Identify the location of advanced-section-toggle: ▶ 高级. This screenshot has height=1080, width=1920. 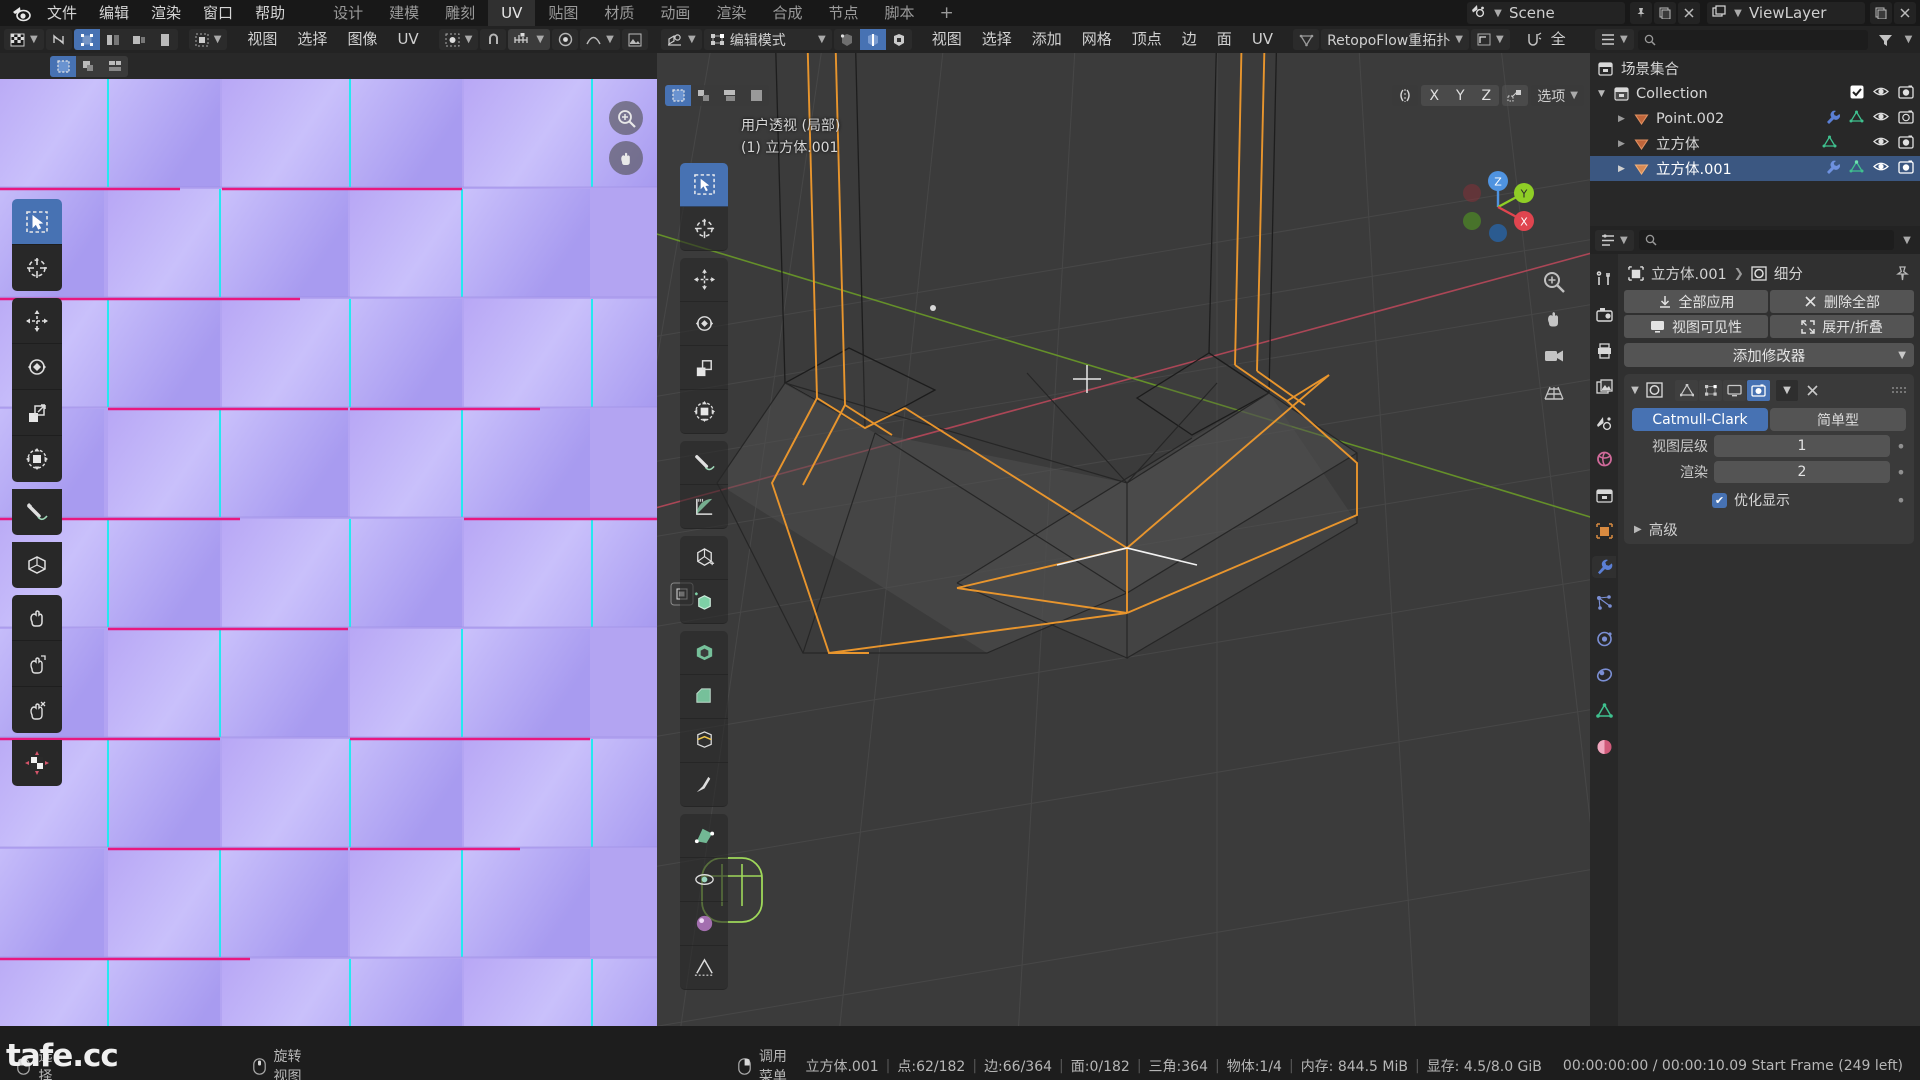
(1770, 529).